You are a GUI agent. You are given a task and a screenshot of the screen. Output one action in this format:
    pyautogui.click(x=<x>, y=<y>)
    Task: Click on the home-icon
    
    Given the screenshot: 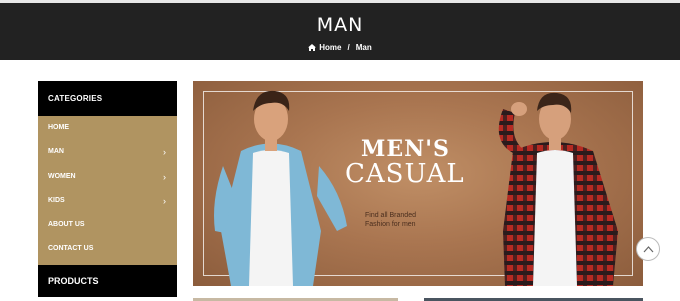 What is the action you would take?
    pyautogui.click(x=312, y=48)
    